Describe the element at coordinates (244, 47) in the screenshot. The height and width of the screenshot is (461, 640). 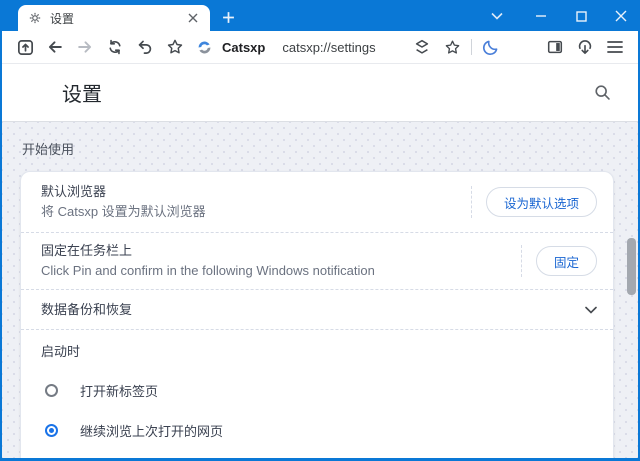
I see `brand-label: Catsxp` at that location.